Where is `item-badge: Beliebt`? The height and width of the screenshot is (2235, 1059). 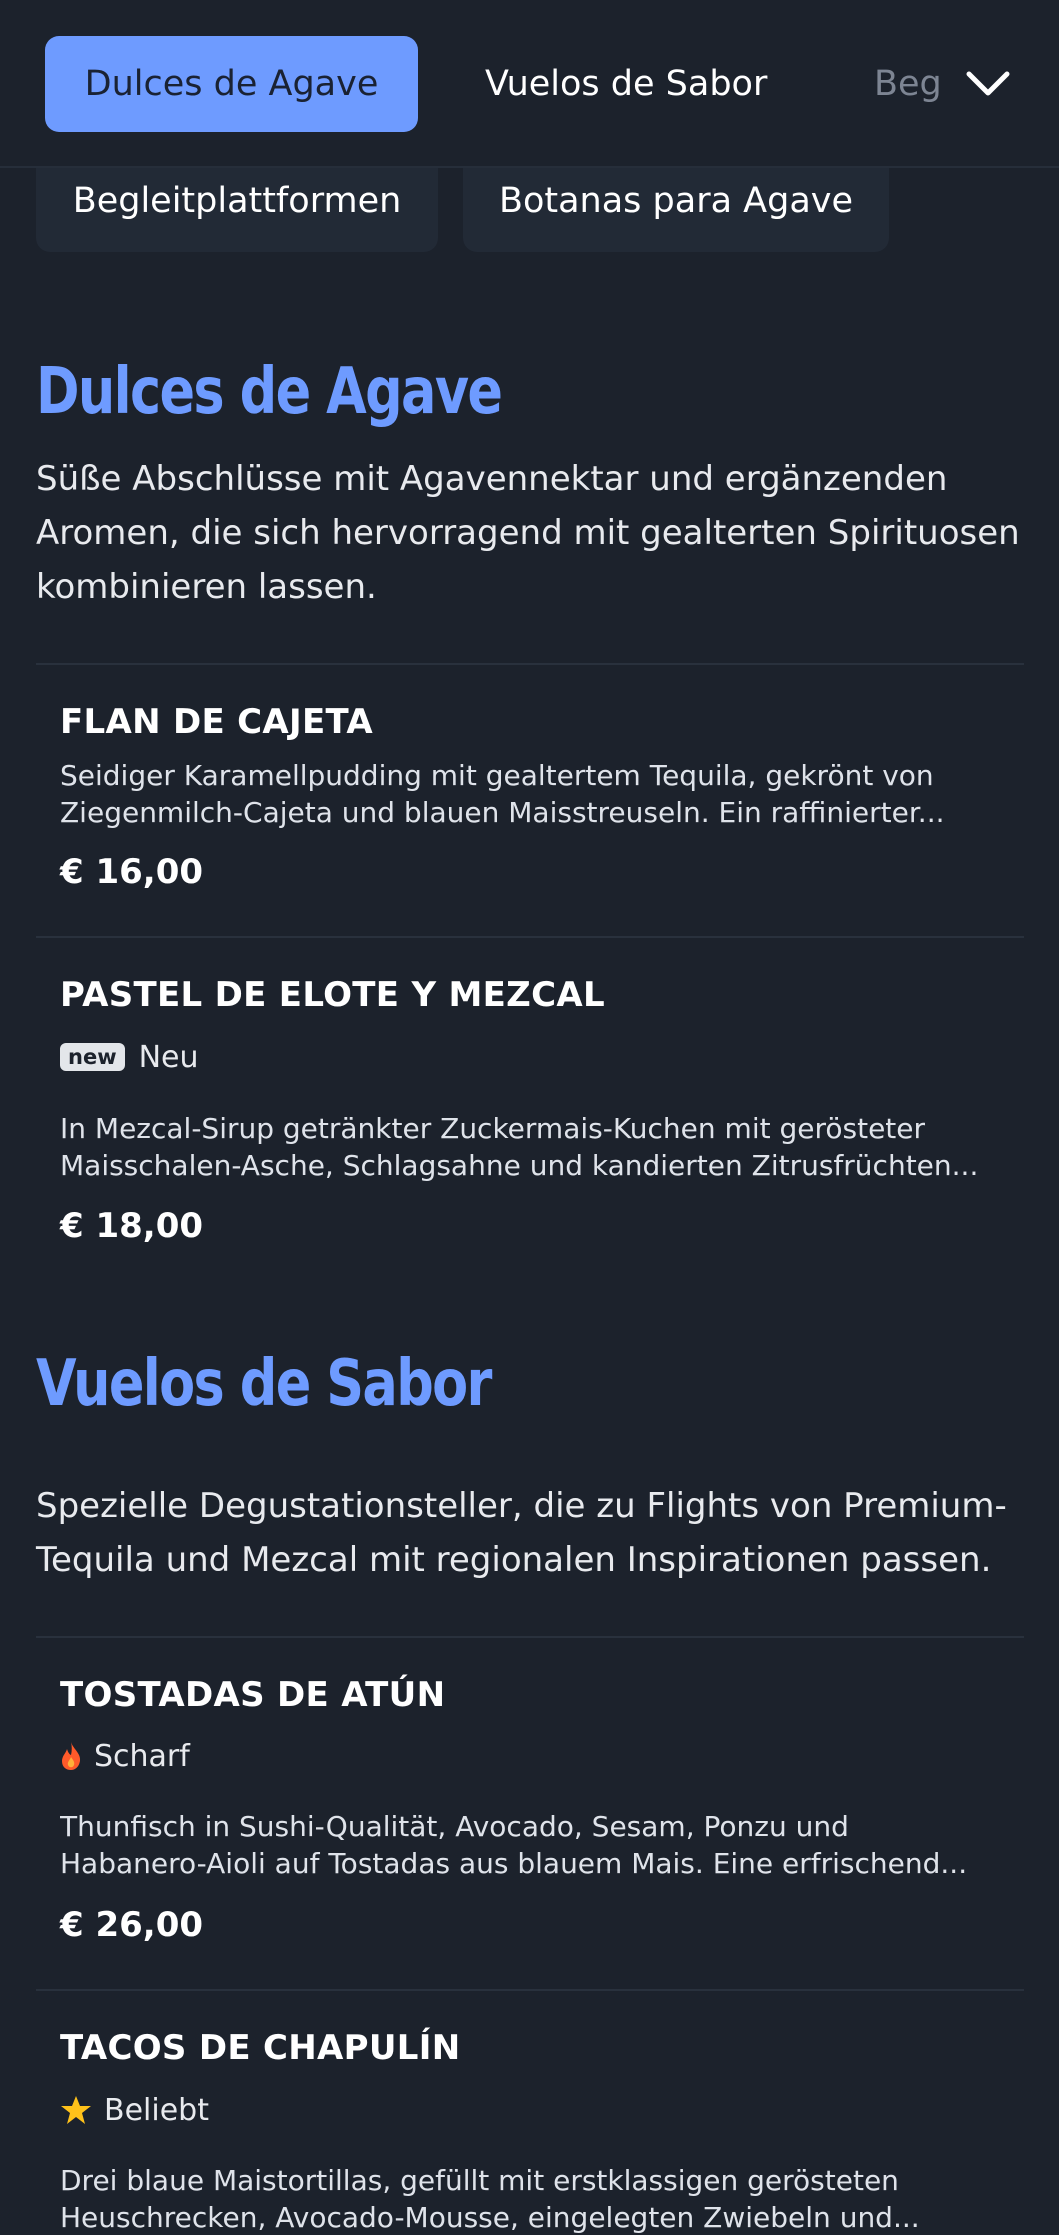
item-badge: Beliebt is located at coordinates (134, 2110).